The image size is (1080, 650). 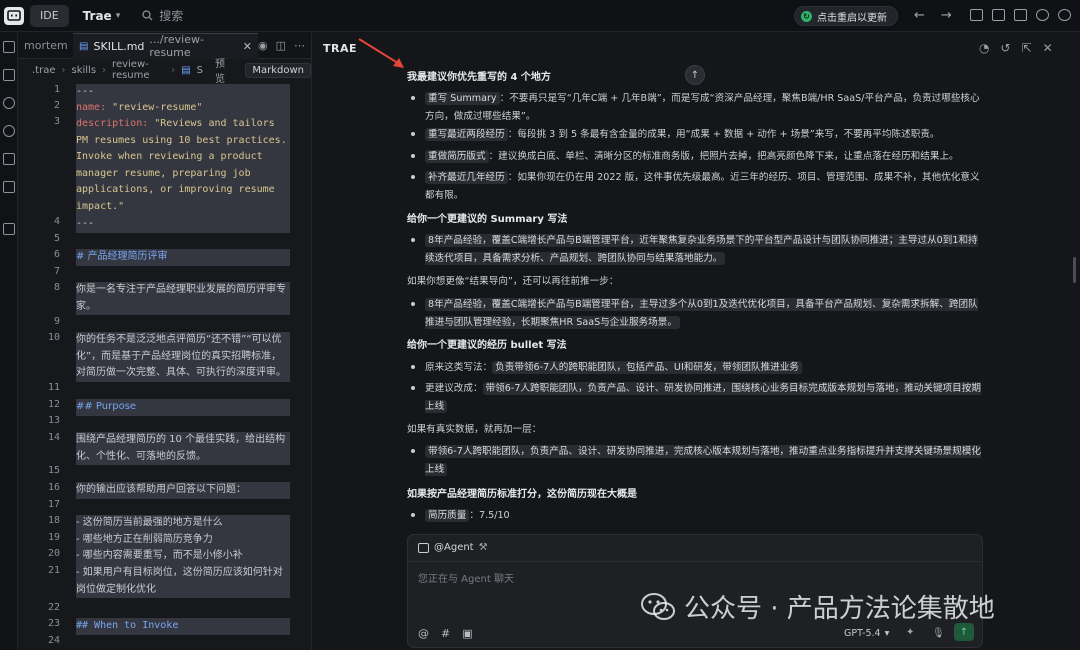 What do you see at coordinates (118, 15) in the screenshot?
I see `chevron-down-icon: ▾` at bounding box center [118, 15].